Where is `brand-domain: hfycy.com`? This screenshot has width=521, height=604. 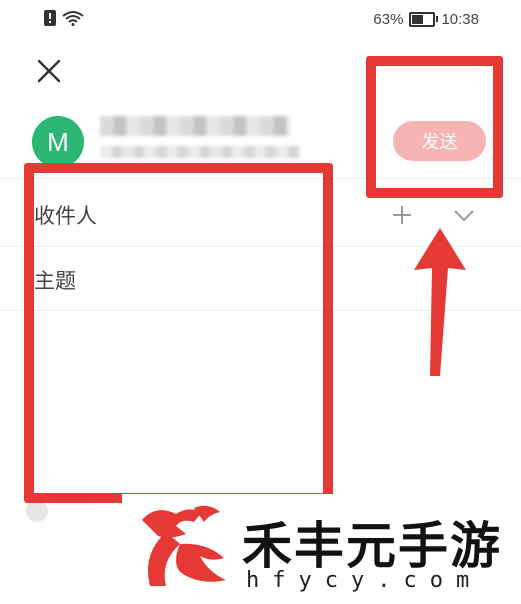
brand-domain: hfycy.com is located at coordinates (364, 580).